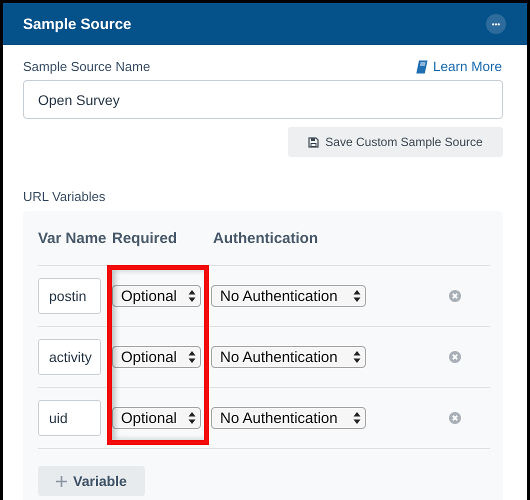  I want to click on book-icon, so click(422, 67).